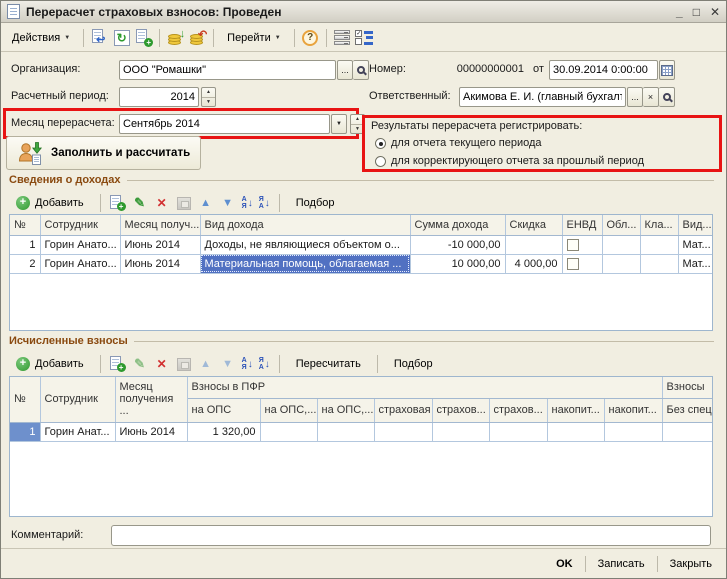 The image size is (727, 579). Describe the element at coordinates (144, 37) in the screenshot. I see `copy-document-icon: +` at that location.